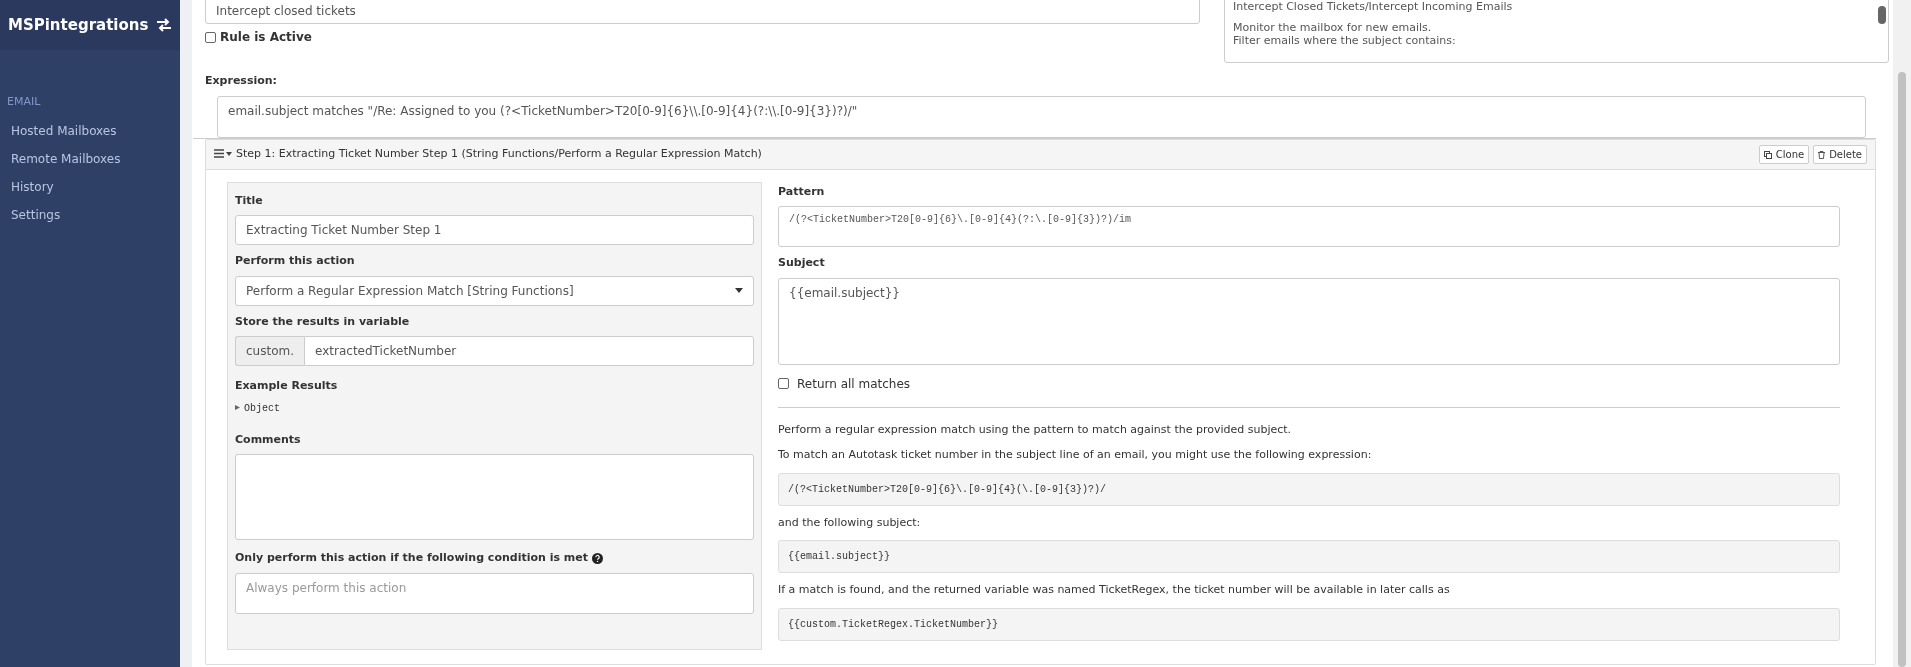  I want to click on section-heading: EMAIL, so click(24, 102).